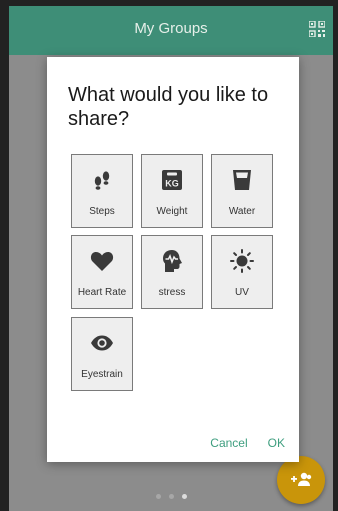 This screenshot has height=511, width=338. I want to click on dialog-actions: Cancel OK, so click(247, 443).